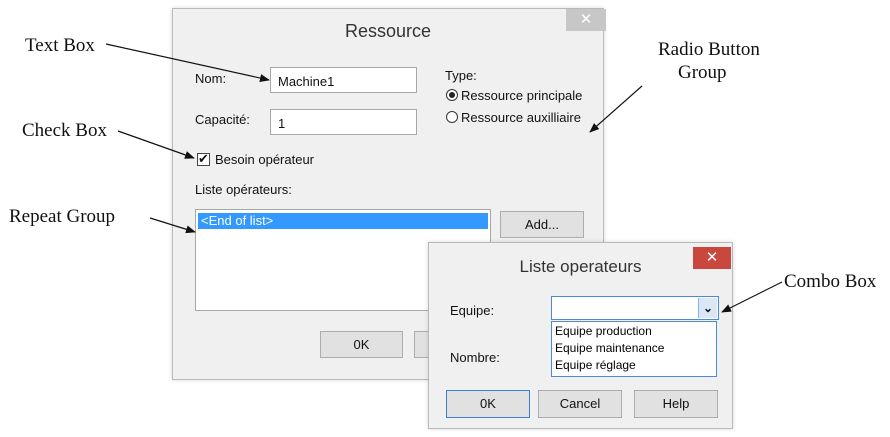 The height and width of the screenshot is (437, 890). I want to click on capacite-text-box: 1, so click(343, 122).